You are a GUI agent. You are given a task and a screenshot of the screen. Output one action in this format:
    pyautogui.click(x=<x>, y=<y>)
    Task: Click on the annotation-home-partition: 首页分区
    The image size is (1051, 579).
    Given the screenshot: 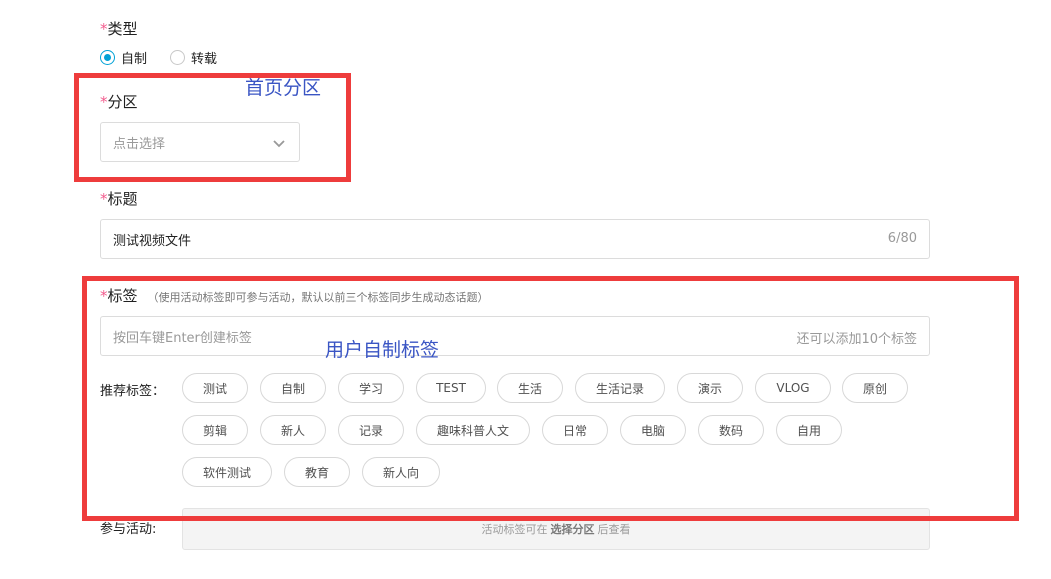 What is the action you would take?
    pyautogui.click(x=283, y=88)
    